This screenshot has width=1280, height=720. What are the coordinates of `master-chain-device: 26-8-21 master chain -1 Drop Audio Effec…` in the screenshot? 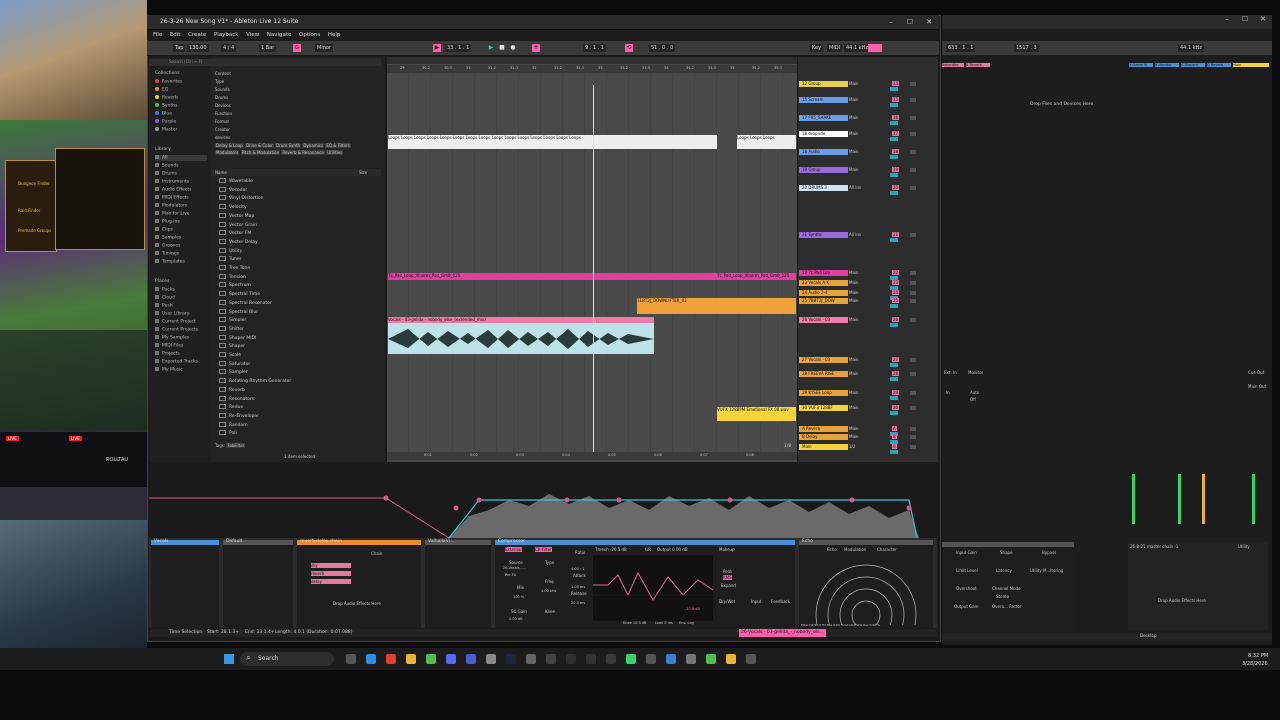 It's located at (1198, 586).